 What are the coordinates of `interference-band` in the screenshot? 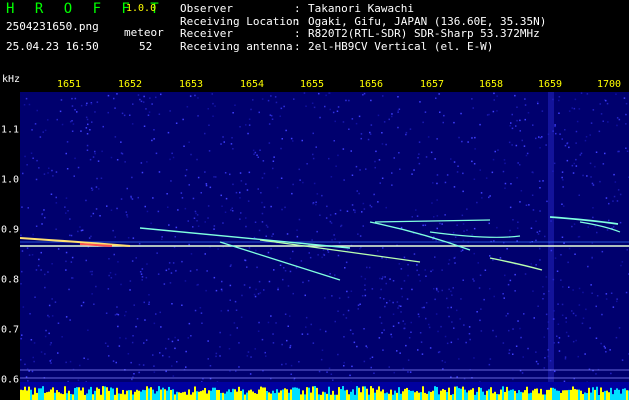 It's located at (551, 237).